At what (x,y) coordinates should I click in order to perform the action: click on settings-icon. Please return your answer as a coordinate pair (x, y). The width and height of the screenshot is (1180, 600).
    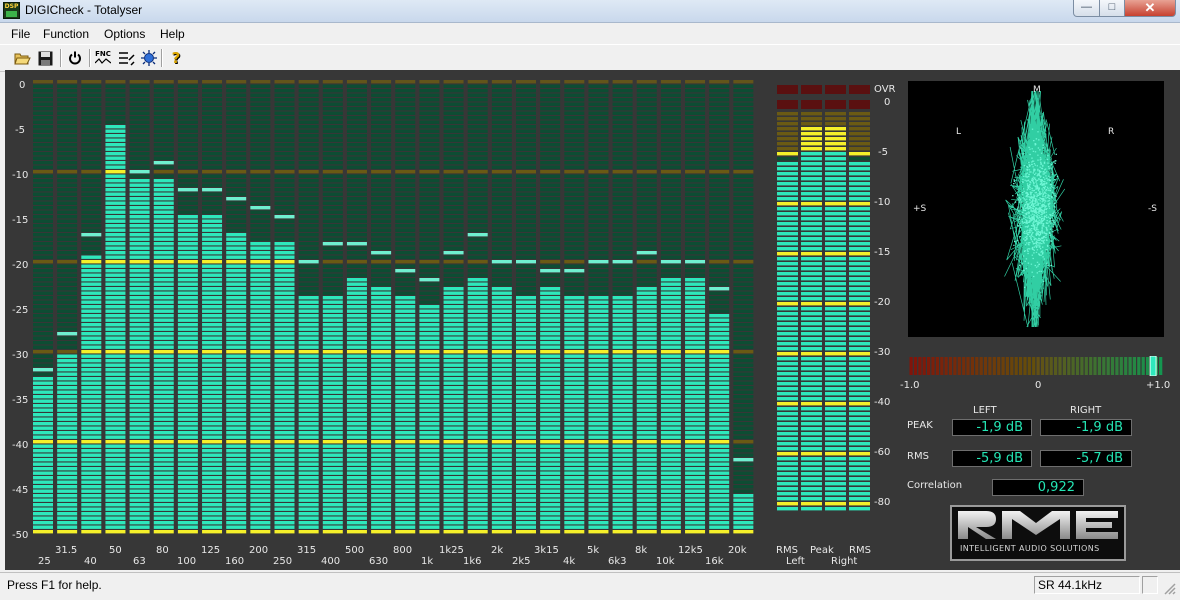
    Looking at the image, I should click on (126, 58).